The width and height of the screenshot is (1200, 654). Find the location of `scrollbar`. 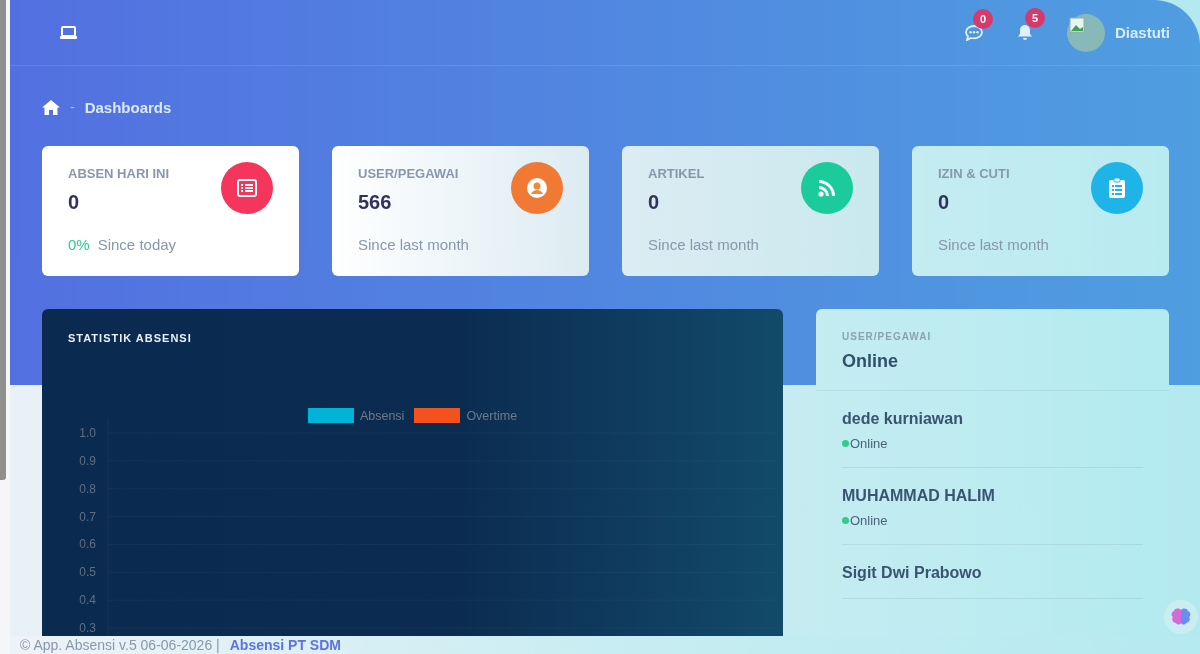

scrollbar is located at coordinates (3, 240).